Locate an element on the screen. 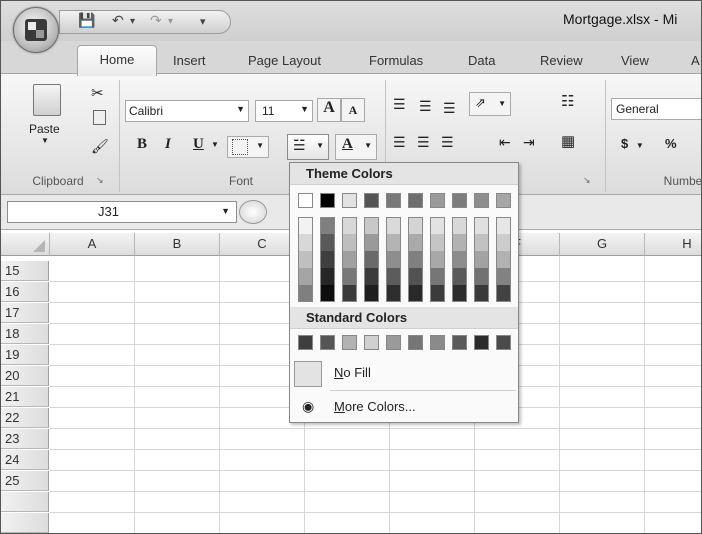 This screenshot has height=534, width=702. row-header: 23 is located at coordinates (25, 439).